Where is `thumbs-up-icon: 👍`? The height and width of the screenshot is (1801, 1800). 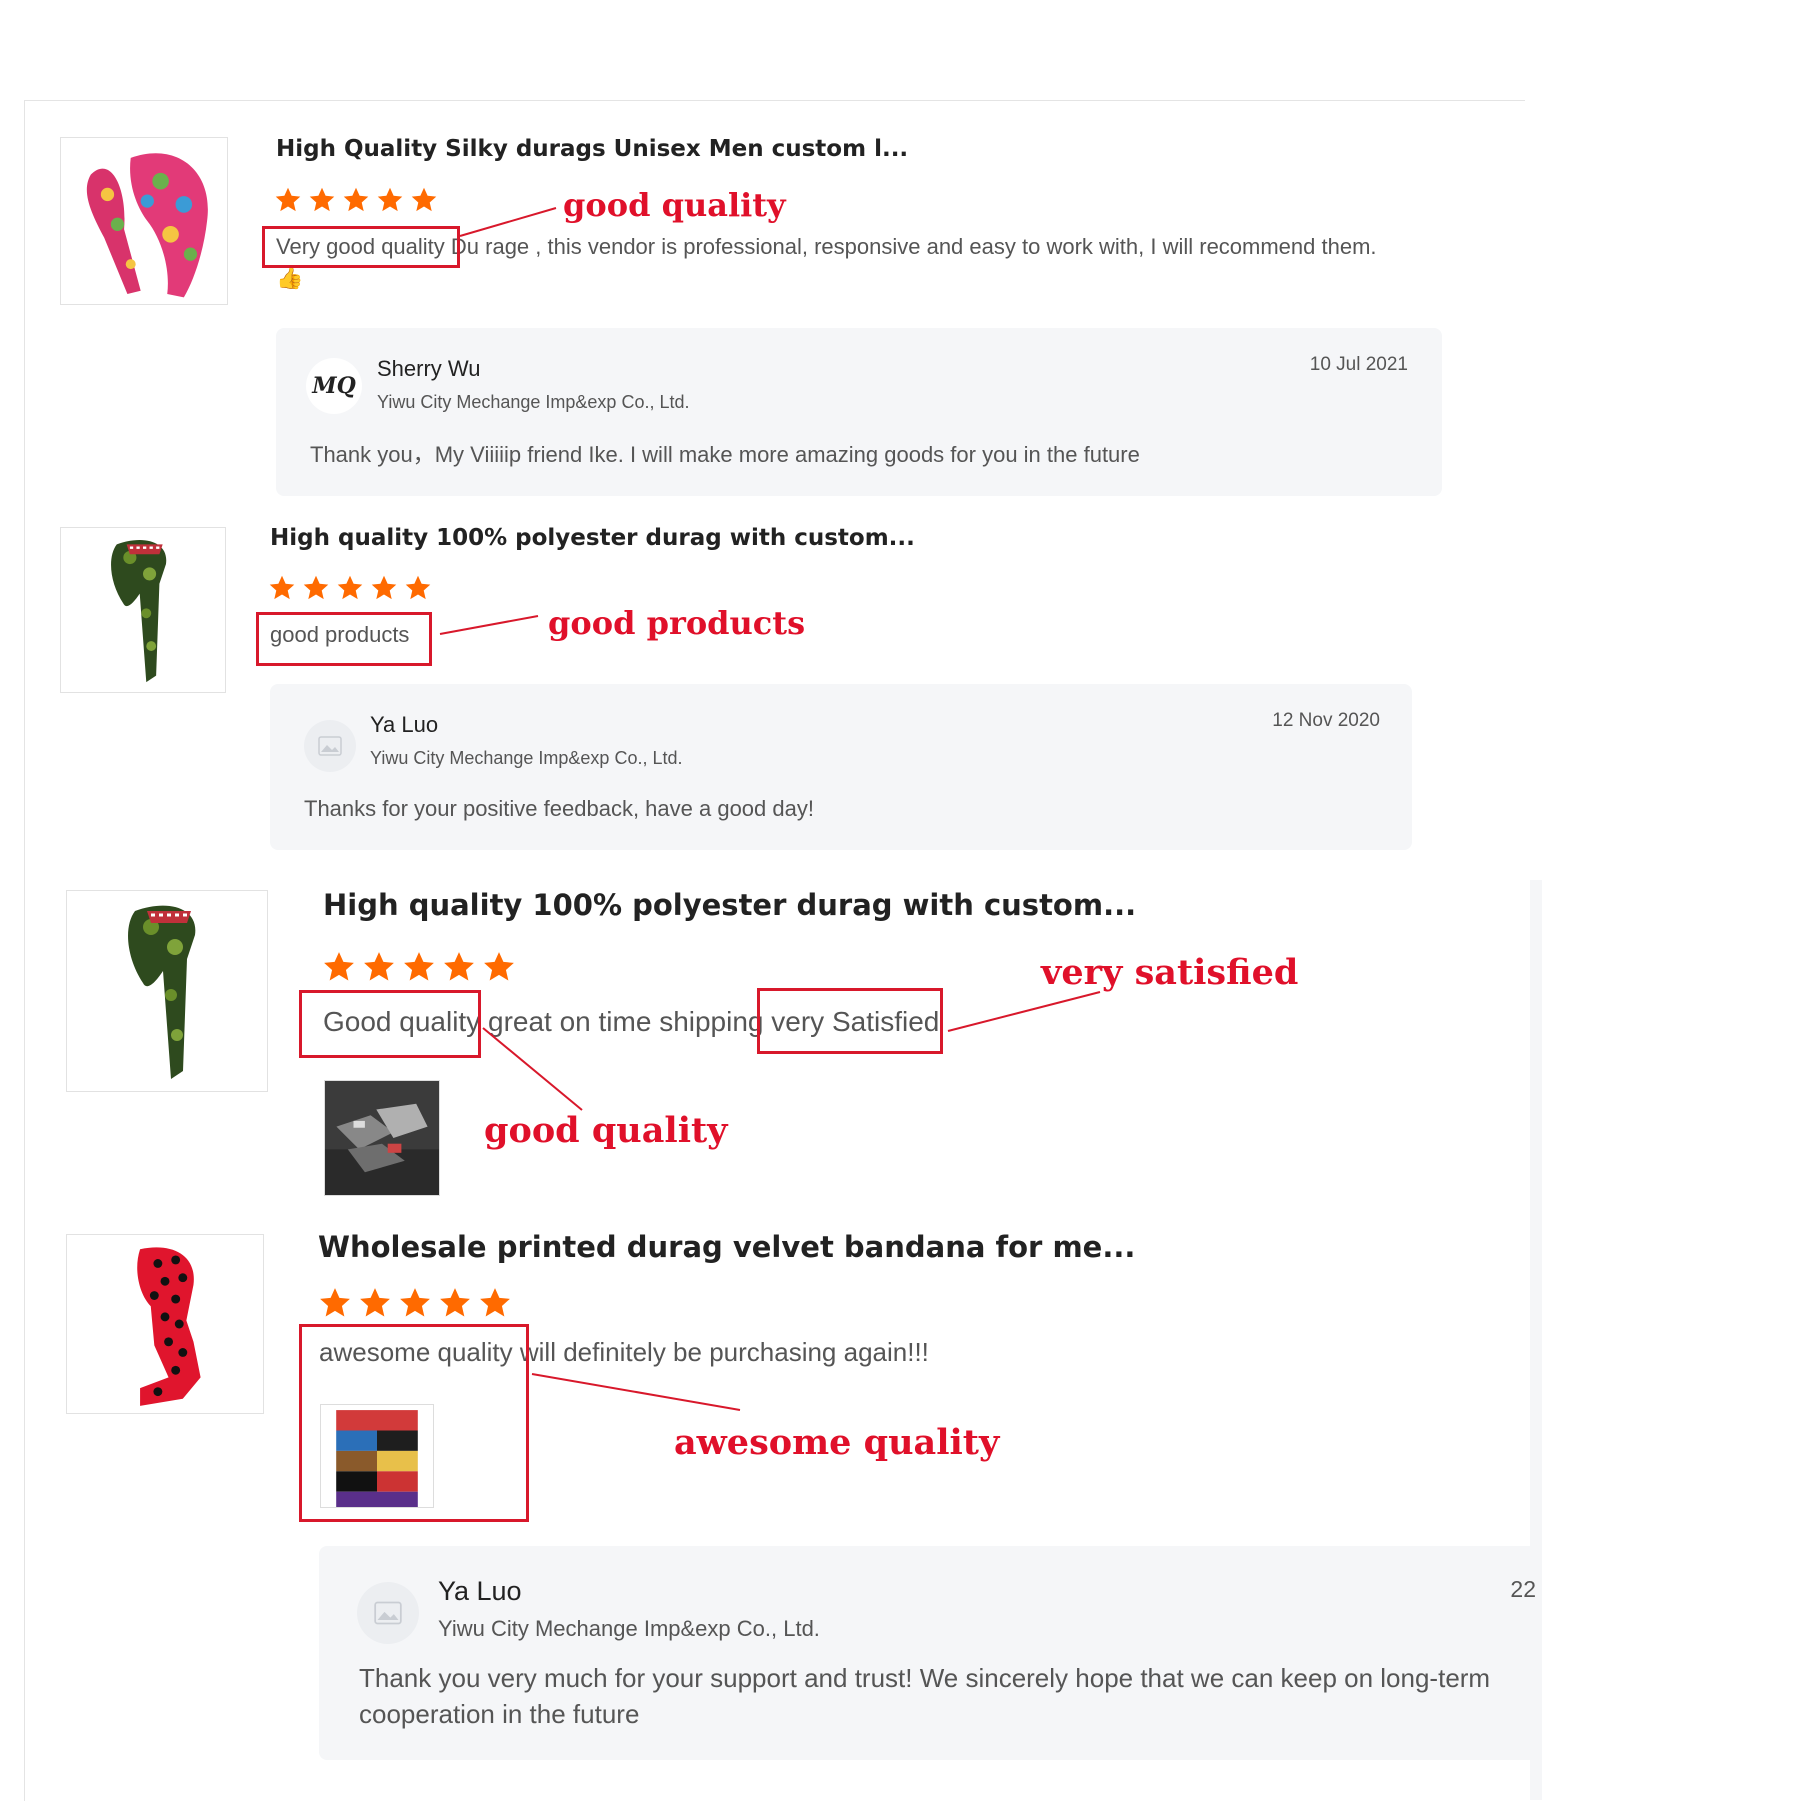
thumbs-up-icon: 👍 is located at coordinates (290, 277).